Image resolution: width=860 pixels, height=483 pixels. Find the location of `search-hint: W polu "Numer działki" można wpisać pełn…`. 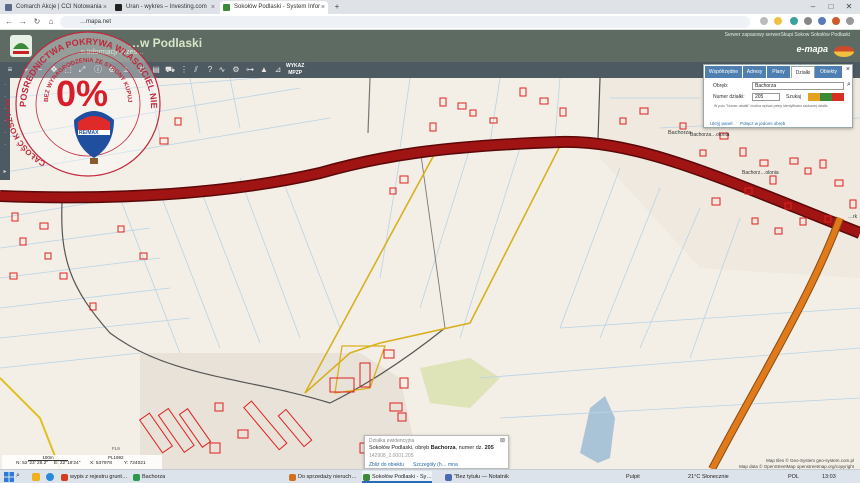

search-hint: W polu "Numer działki" można wpisać pełn… is located at coordinates (771, 106).